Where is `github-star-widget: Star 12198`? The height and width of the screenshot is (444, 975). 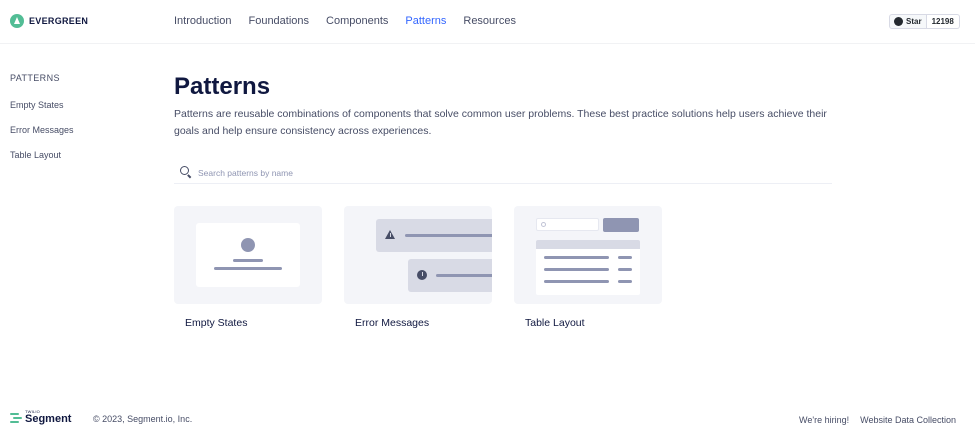 github-star-widget: Star 12198 is located at coordinates (924, 21).